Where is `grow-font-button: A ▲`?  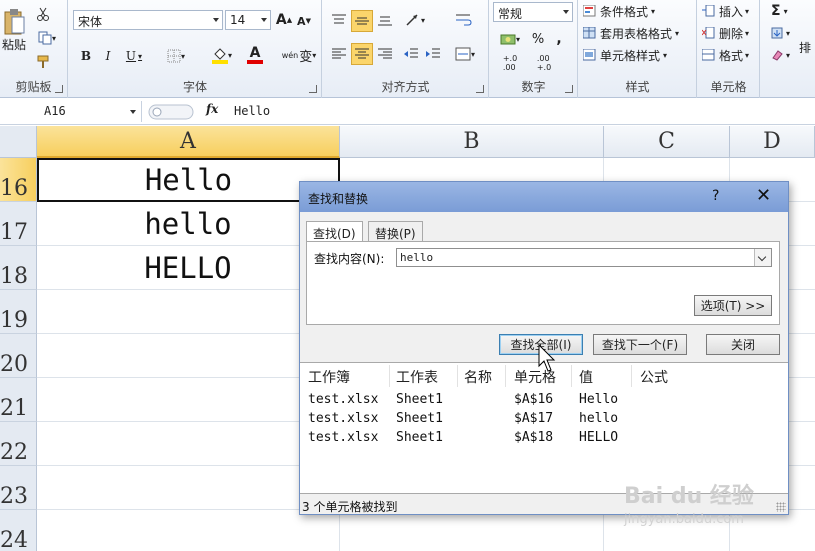
grow-font-button: A ▲ is located at coordinates (284, 20).